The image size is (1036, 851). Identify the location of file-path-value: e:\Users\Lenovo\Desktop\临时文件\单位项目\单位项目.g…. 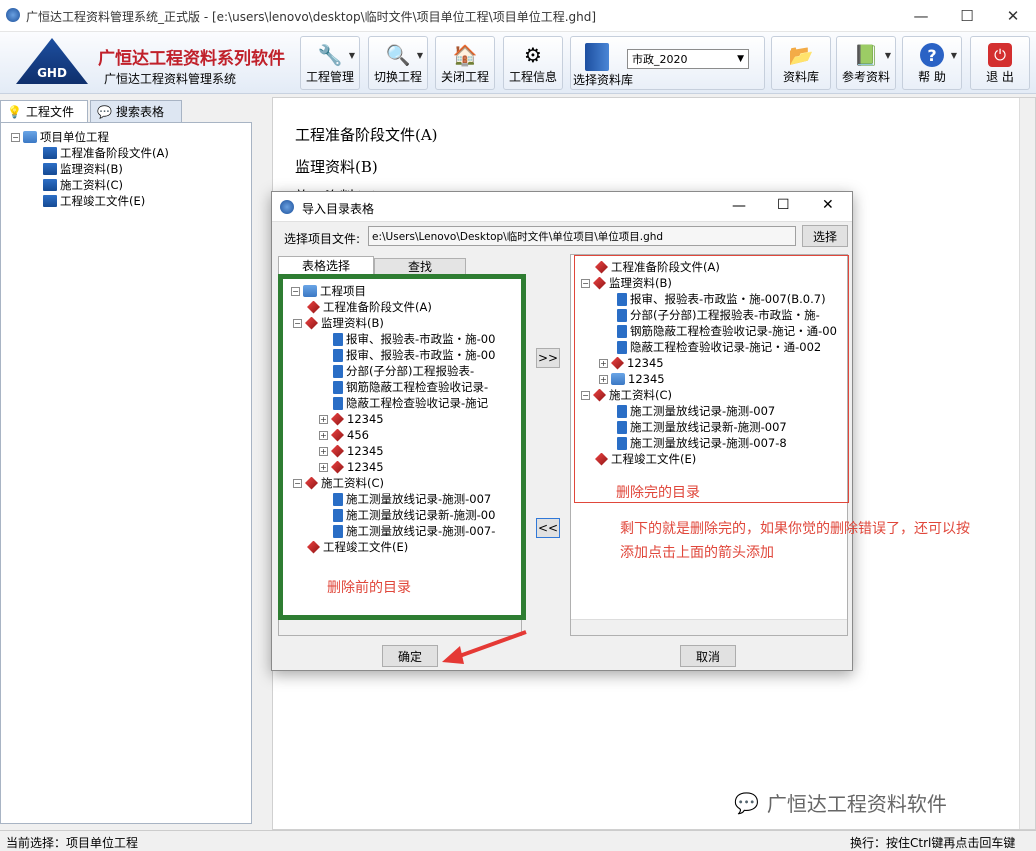
(518, 236).